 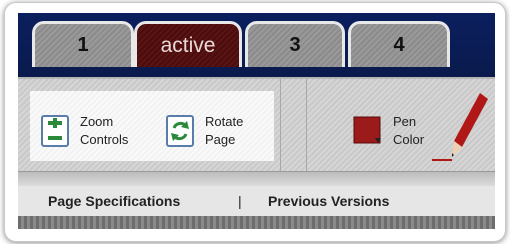 I want to click on tab-label: 1, so click(x=83, y=45).